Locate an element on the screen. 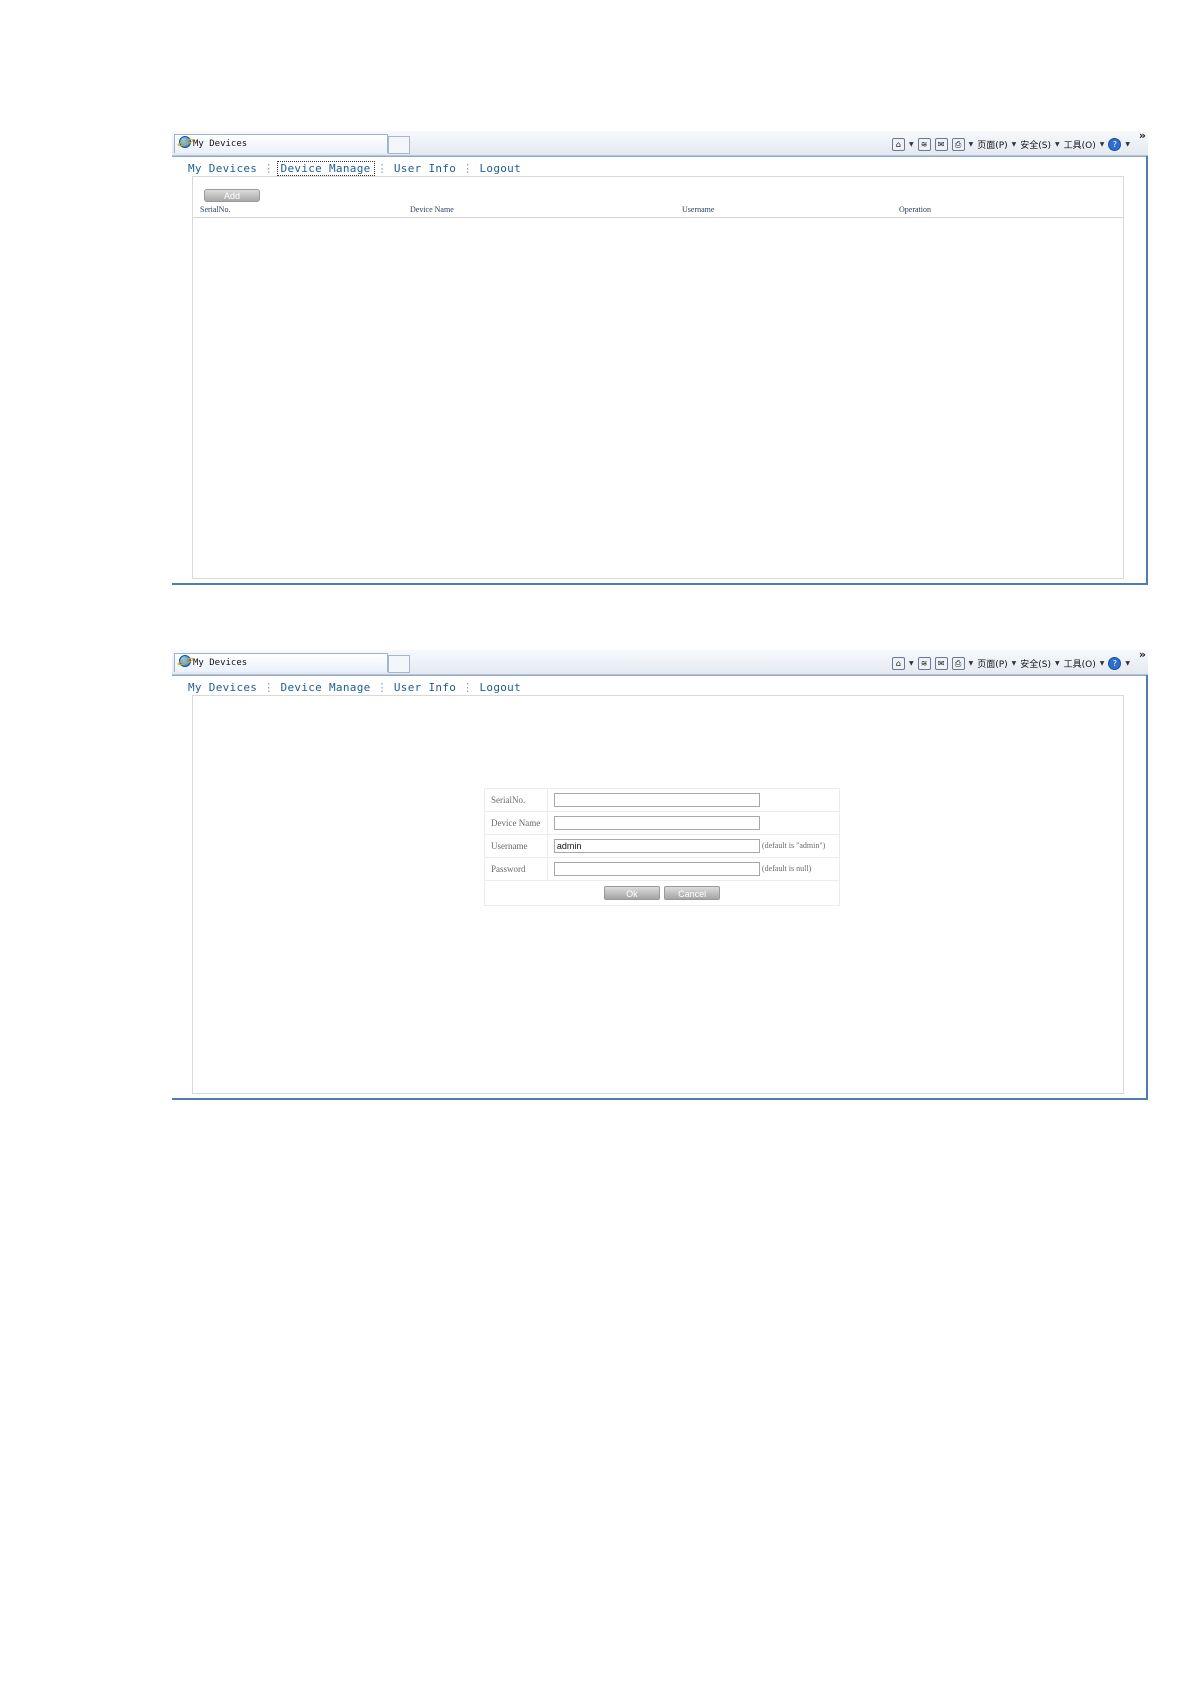 The width and height of the screenshot is (1192, 1684). password-input is located at coordinates (656, 869).